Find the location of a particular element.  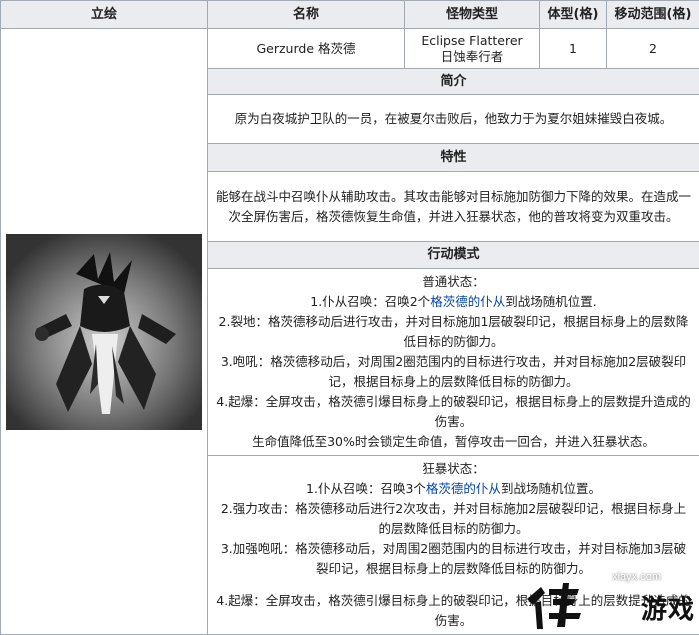

traits-title: 特性 is located at coordinates (453, 158).